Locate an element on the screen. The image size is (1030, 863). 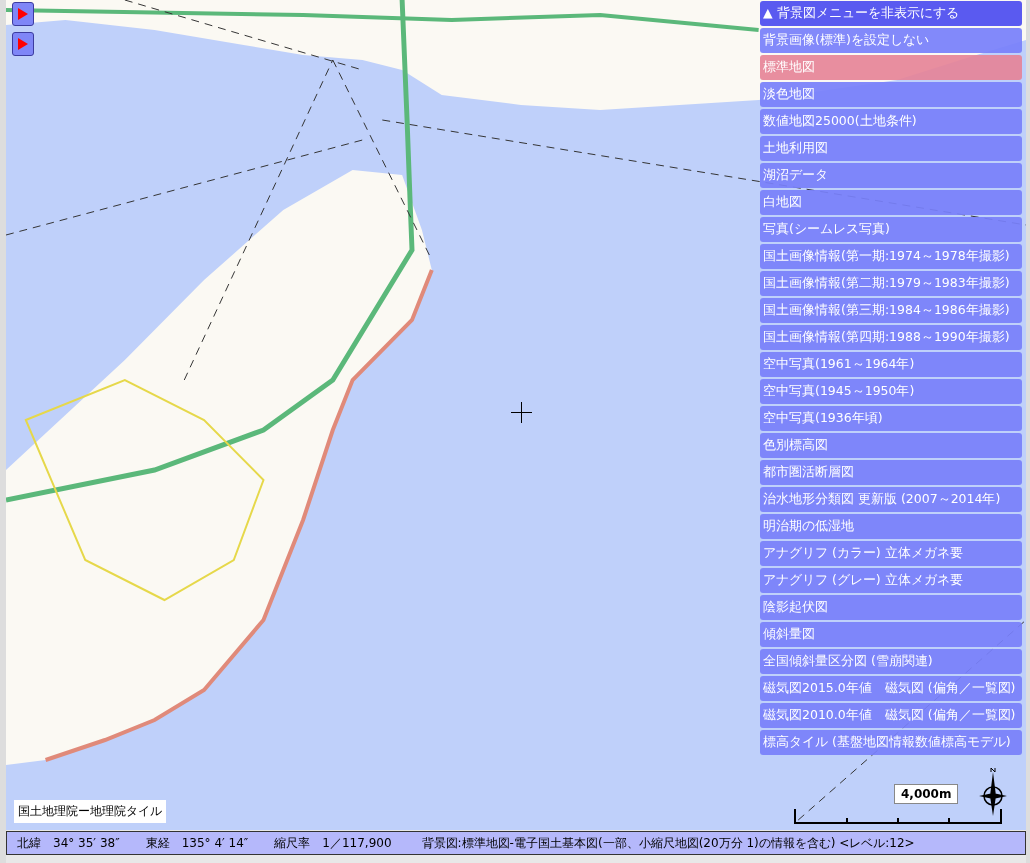
longitude-text: 東経 135° 4′ 14″ is located at coordinates (197, 843).